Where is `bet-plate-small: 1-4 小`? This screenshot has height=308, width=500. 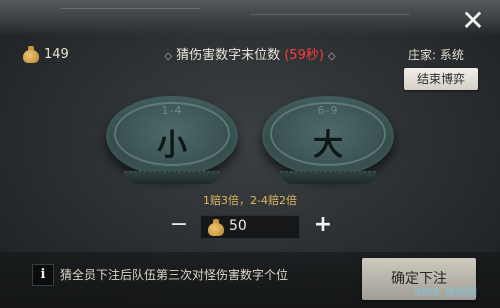
bet-plate-small: 1-4 小 is located at coordinates (172, 140).